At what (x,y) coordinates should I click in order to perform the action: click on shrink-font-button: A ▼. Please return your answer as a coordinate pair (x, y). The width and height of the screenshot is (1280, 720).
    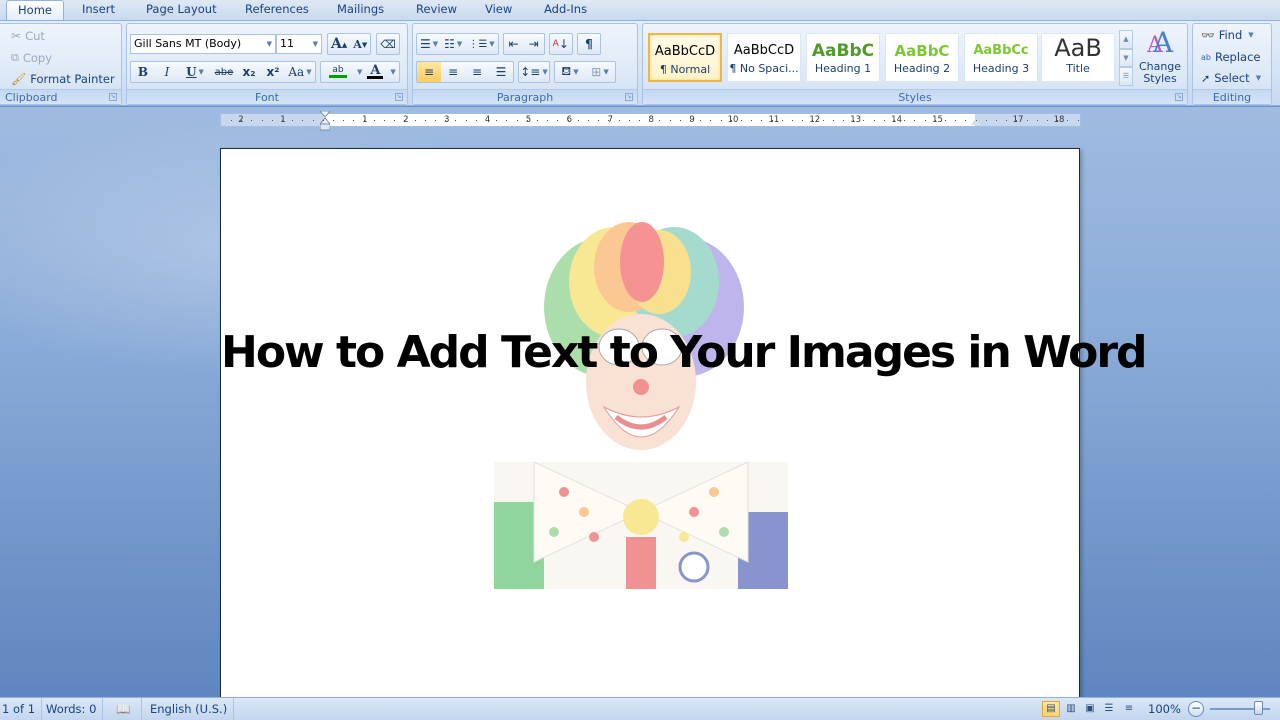
    Looking at the image, I should click on (360, 44).